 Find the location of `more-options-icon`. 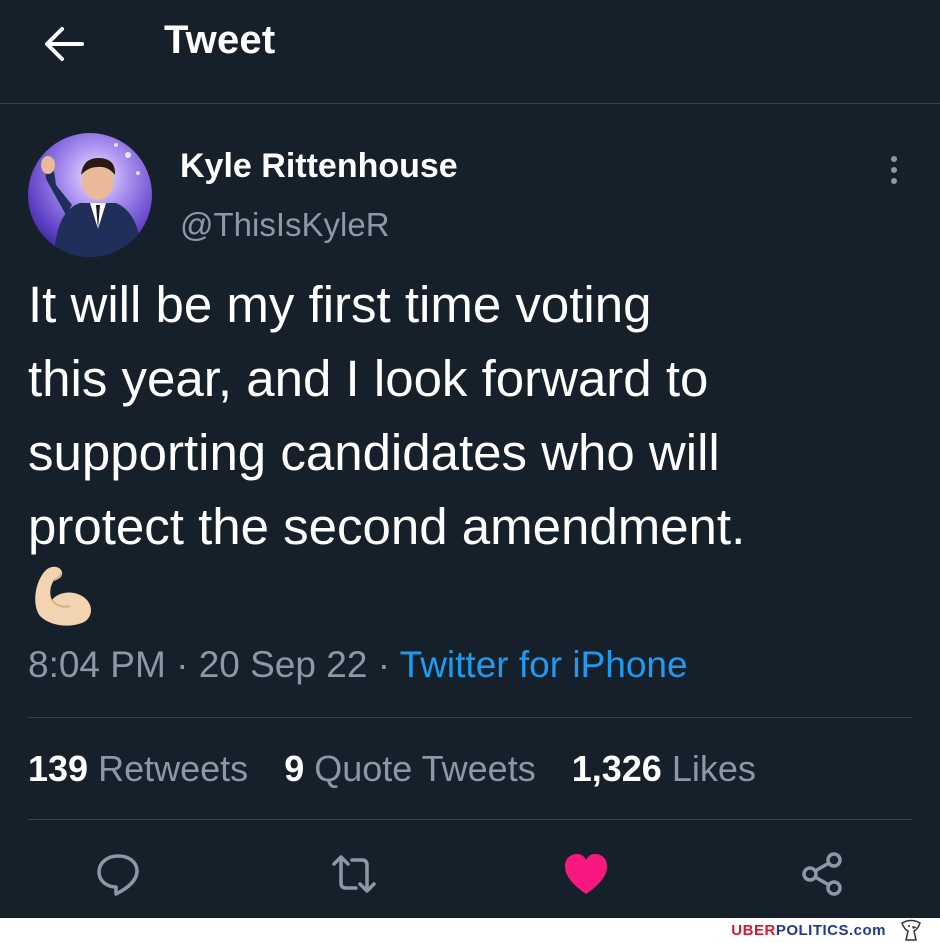

more-options-icon is located at coordinates (894, 170).